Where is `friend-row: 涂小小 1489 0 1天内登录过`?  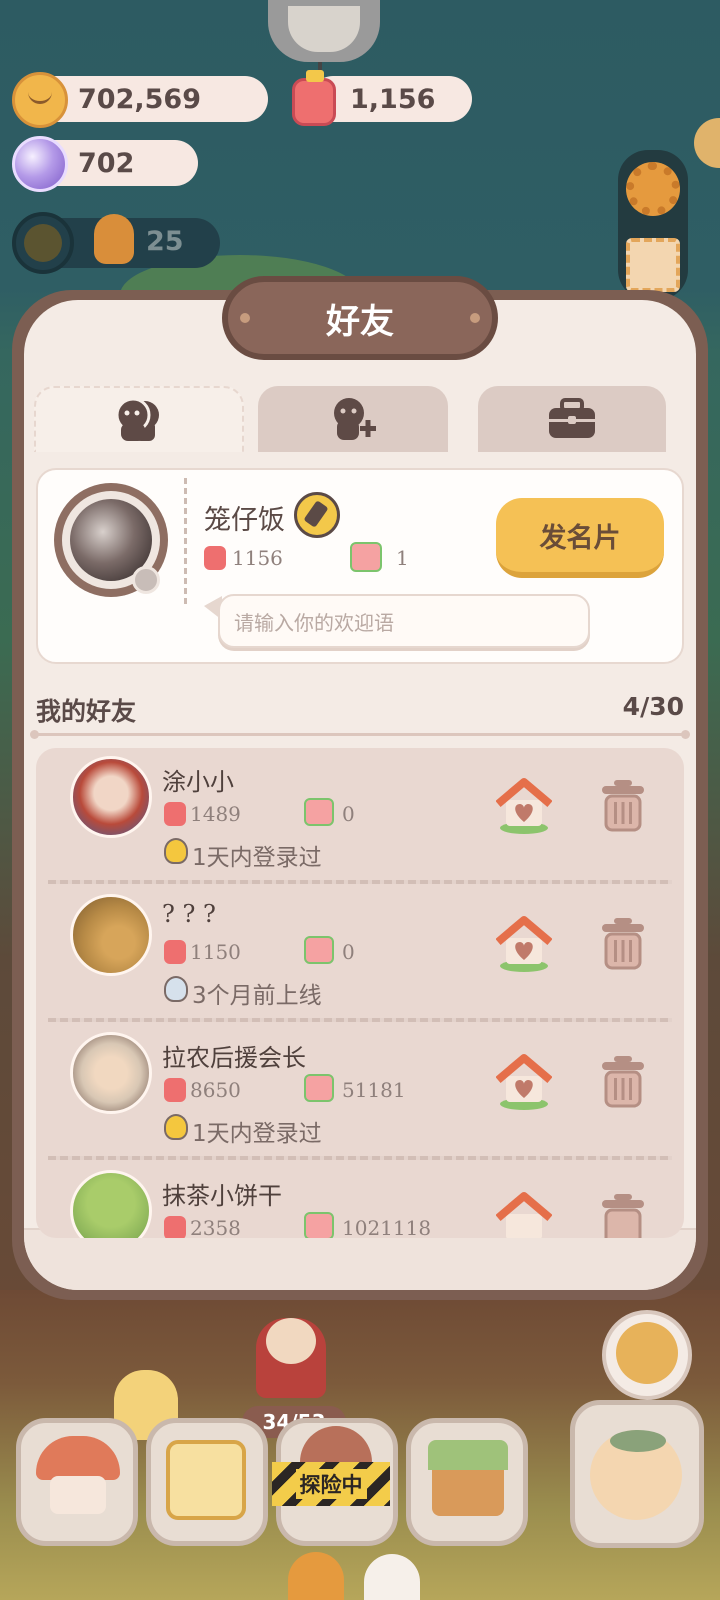 friend-row: 涂小小 1489 0 1天内登录过 is located at coordinates (360, 818).